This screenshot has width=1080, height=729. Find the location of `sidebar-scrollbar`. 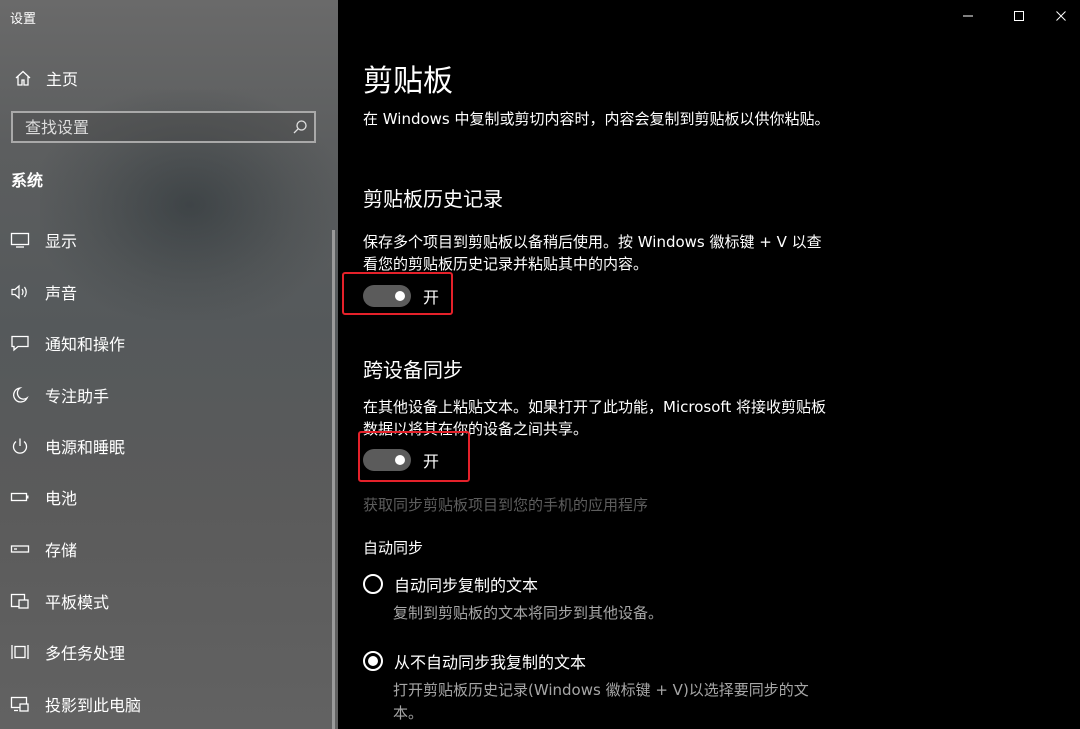

sidebar-scrollbar is located at coordinates (333, 479).